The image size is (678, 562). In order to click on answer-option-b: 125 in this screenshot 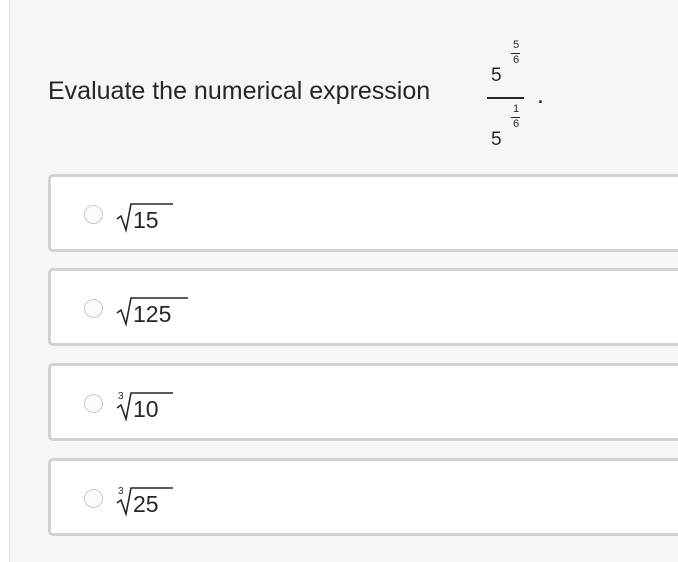, I will do `click(363, 307)`.